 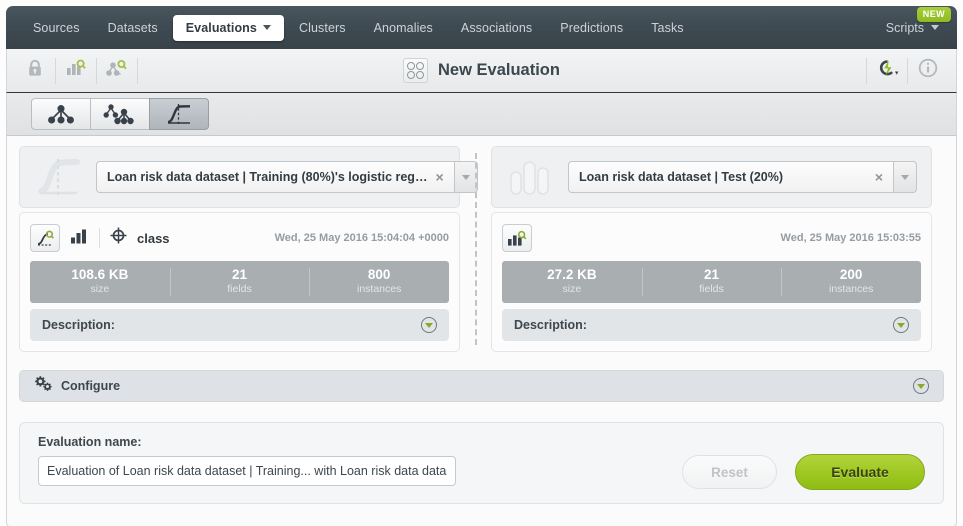 I want to click on page-title-group: New Evaluation, so click(x=481, y=70).